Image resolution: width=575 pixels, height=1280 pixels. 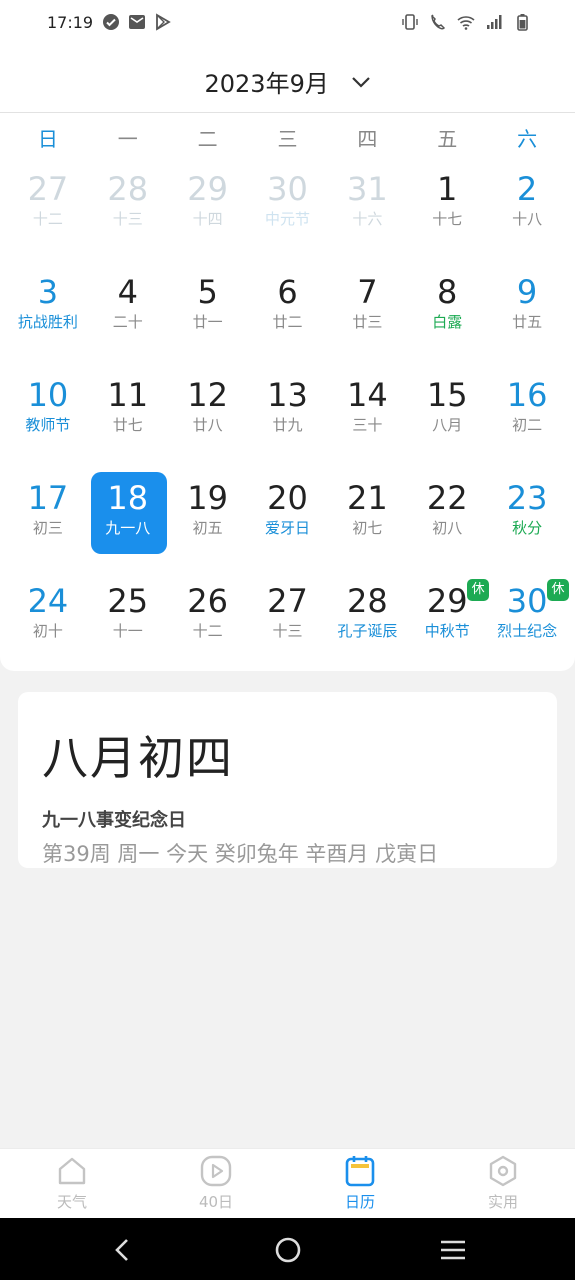 I want to click on calendar-day: 20 爱牙日, so click(x=288, y=525).